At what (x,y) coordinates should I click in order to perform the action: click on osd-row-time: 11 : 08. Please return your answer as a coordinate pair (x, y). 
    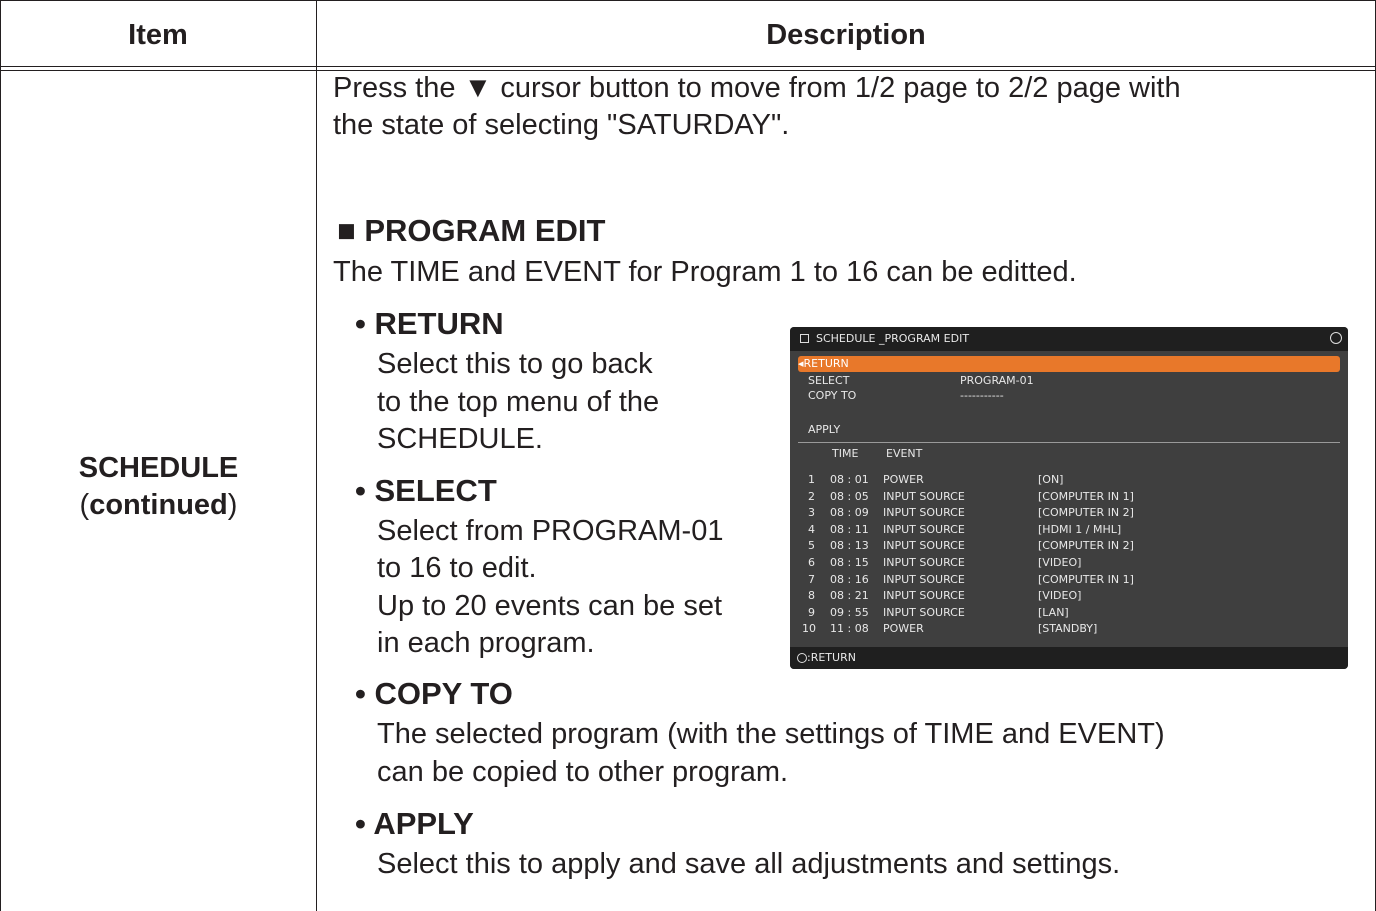
    Looking at the image, I should click on (849, 629).